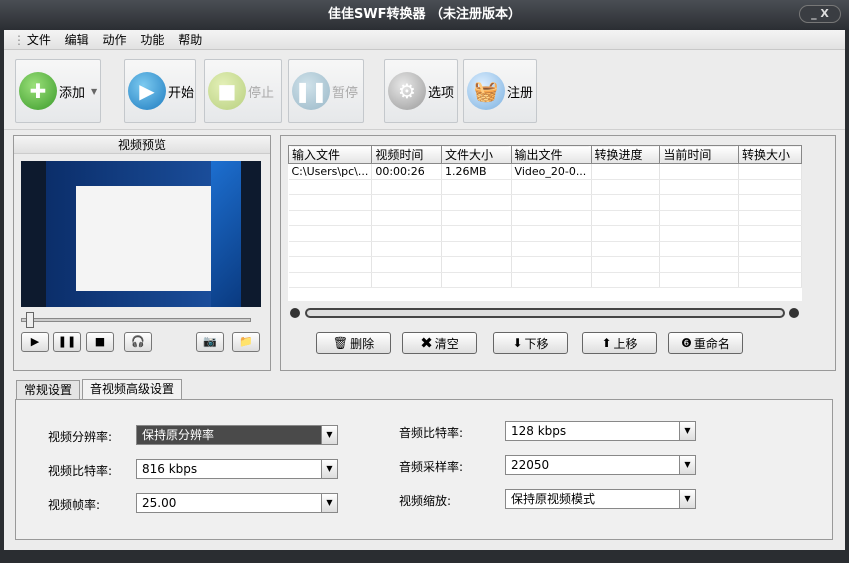 Image resolution: width=849 pixels, height=563 pixels. What do you see at coordinates (794, 313) in the screenshot?
I see `scroll-right-icon` at bounding box center [794, 313].